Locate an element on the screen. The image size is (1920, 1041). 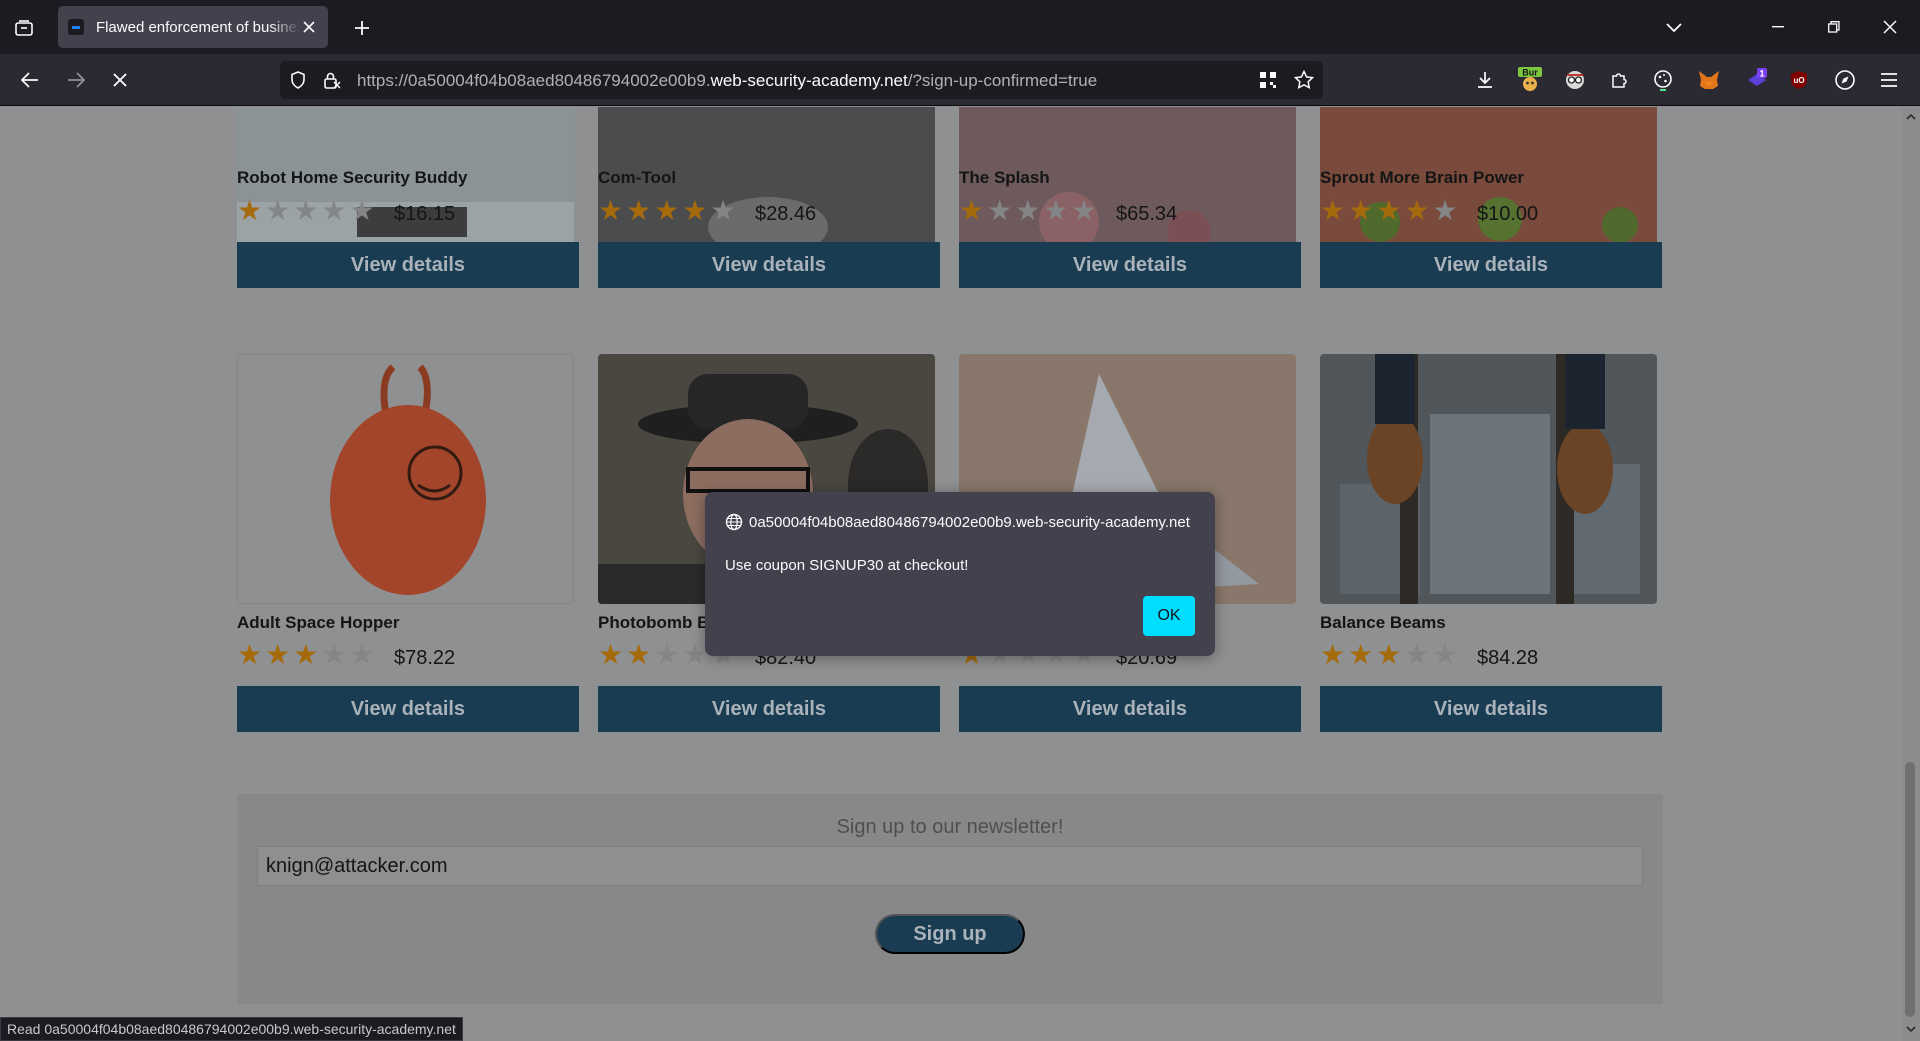
forward-arrow-icon is located at coordinates (76, 80).